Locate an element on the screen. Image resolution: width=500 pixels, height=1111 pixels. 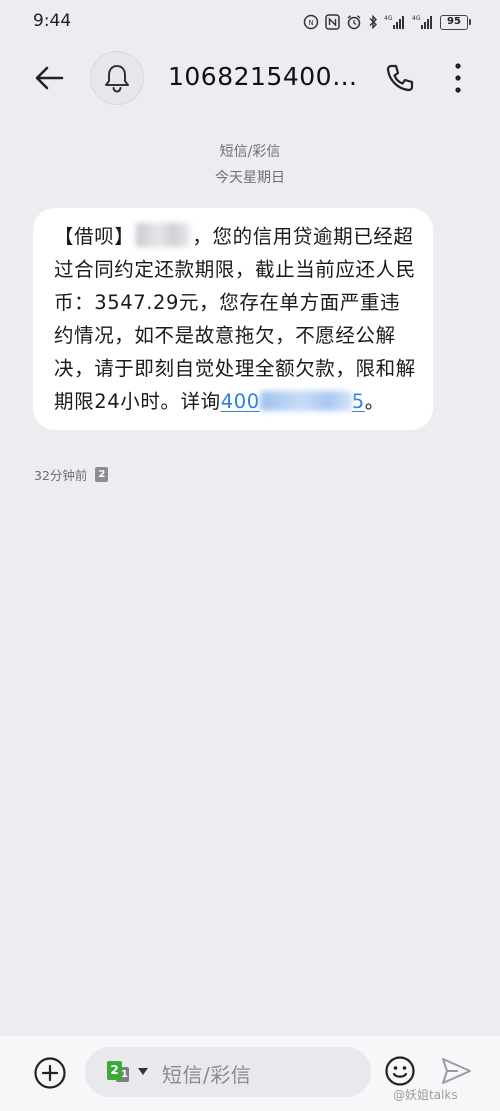
phone-number-link: 400 5 is located at coordinates (293, 401).